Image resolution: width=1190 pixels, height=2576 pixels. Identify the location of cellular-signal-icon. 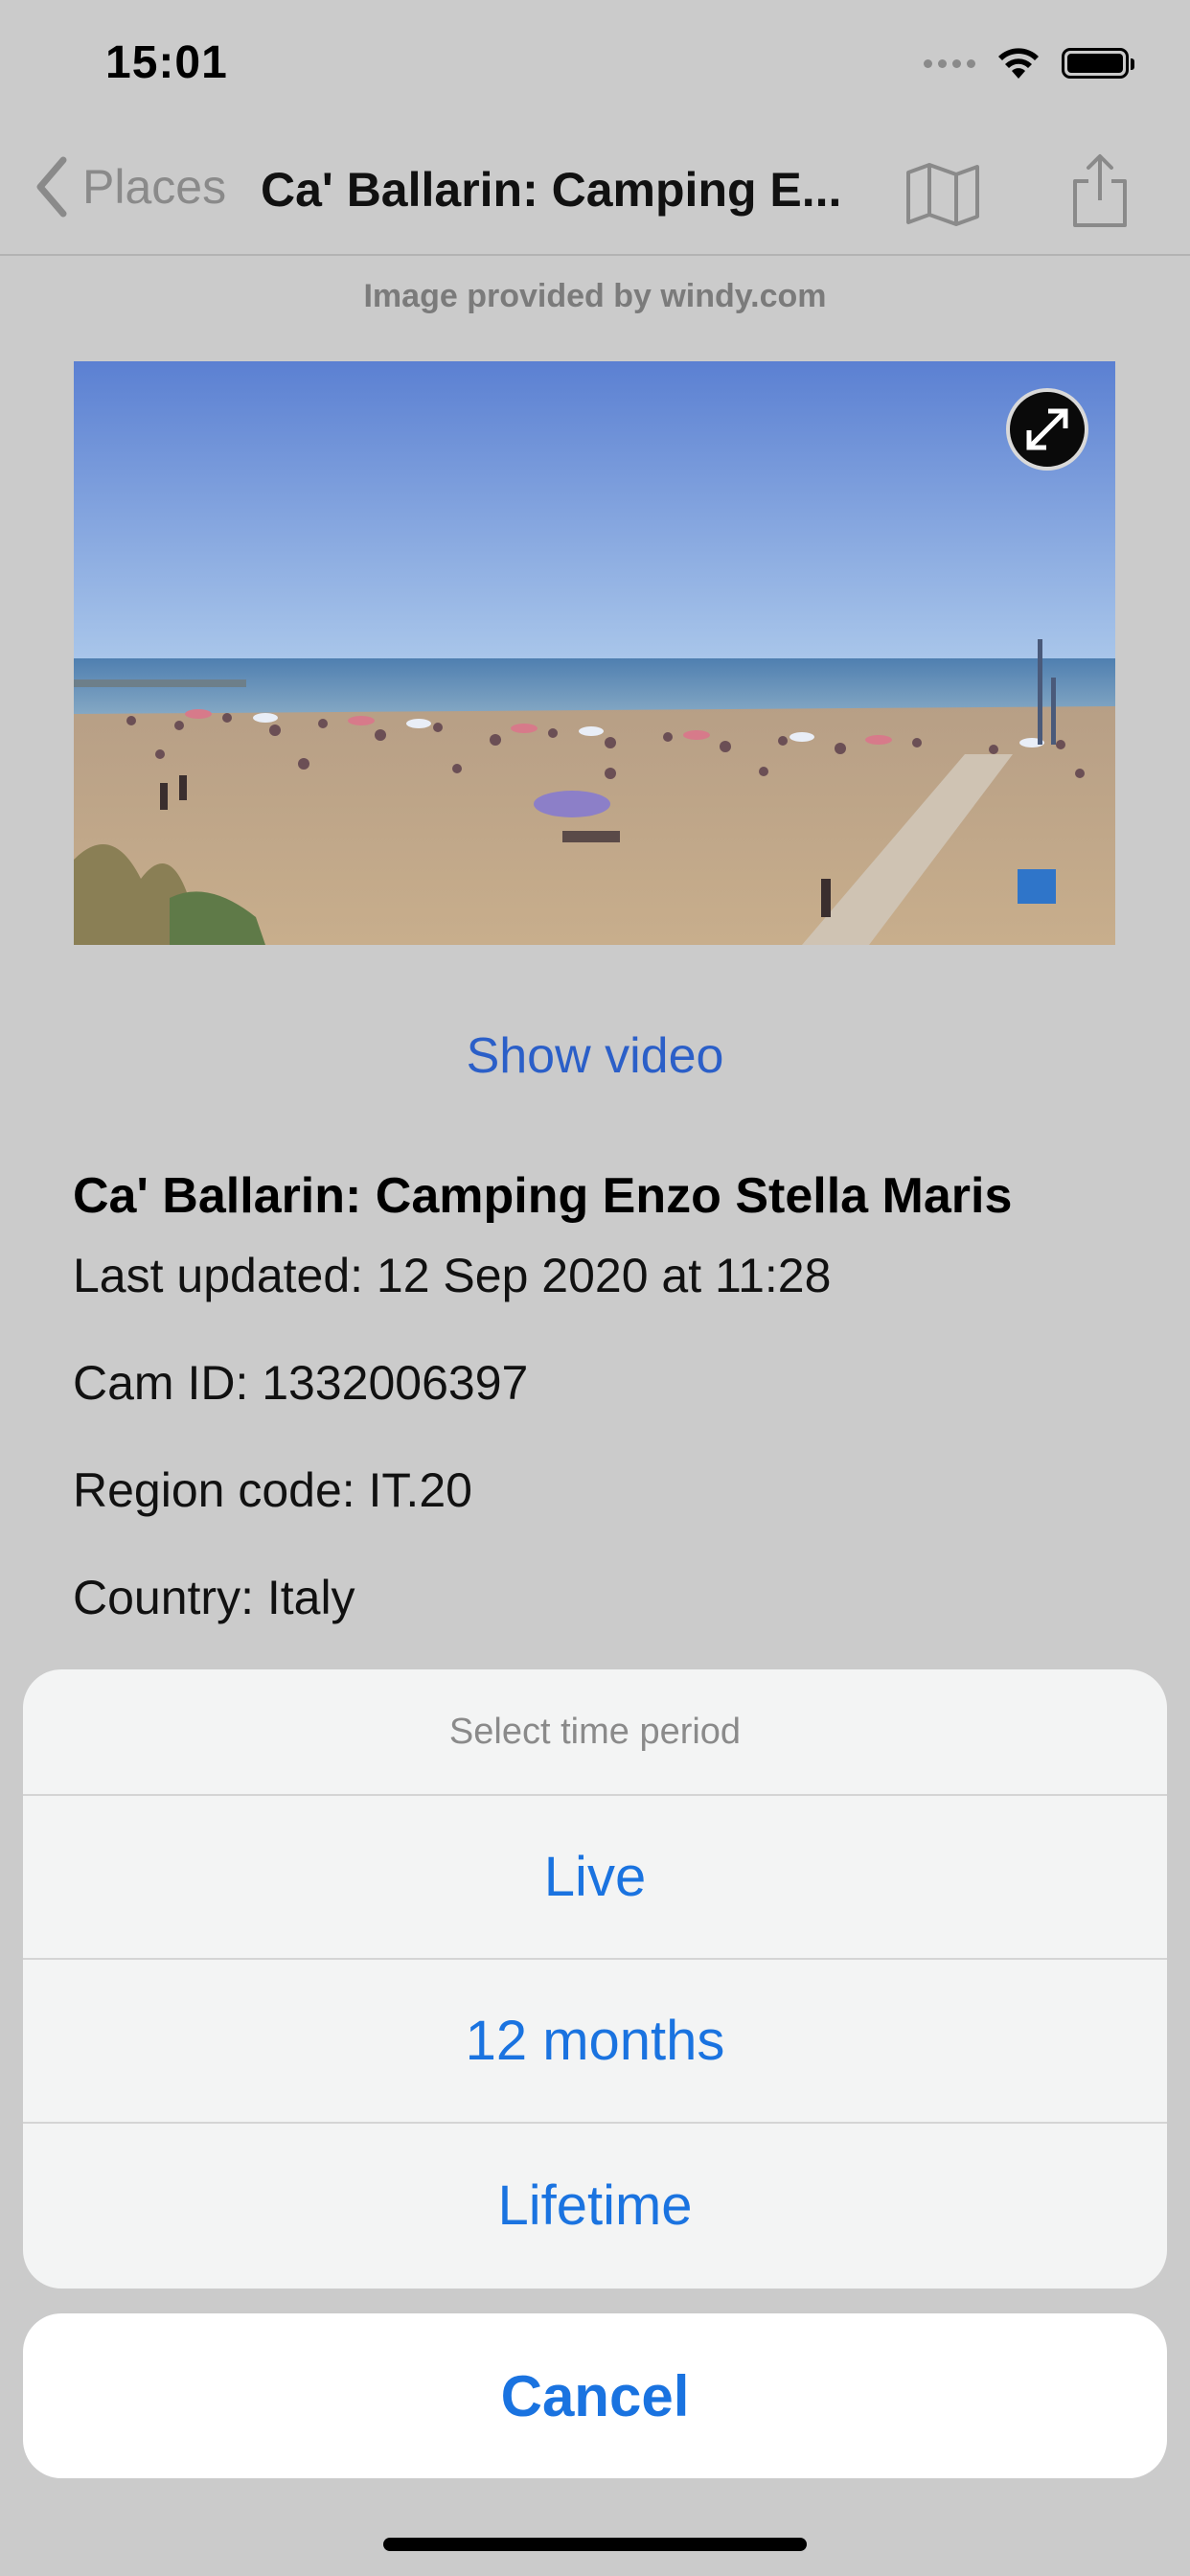
(950, 63).